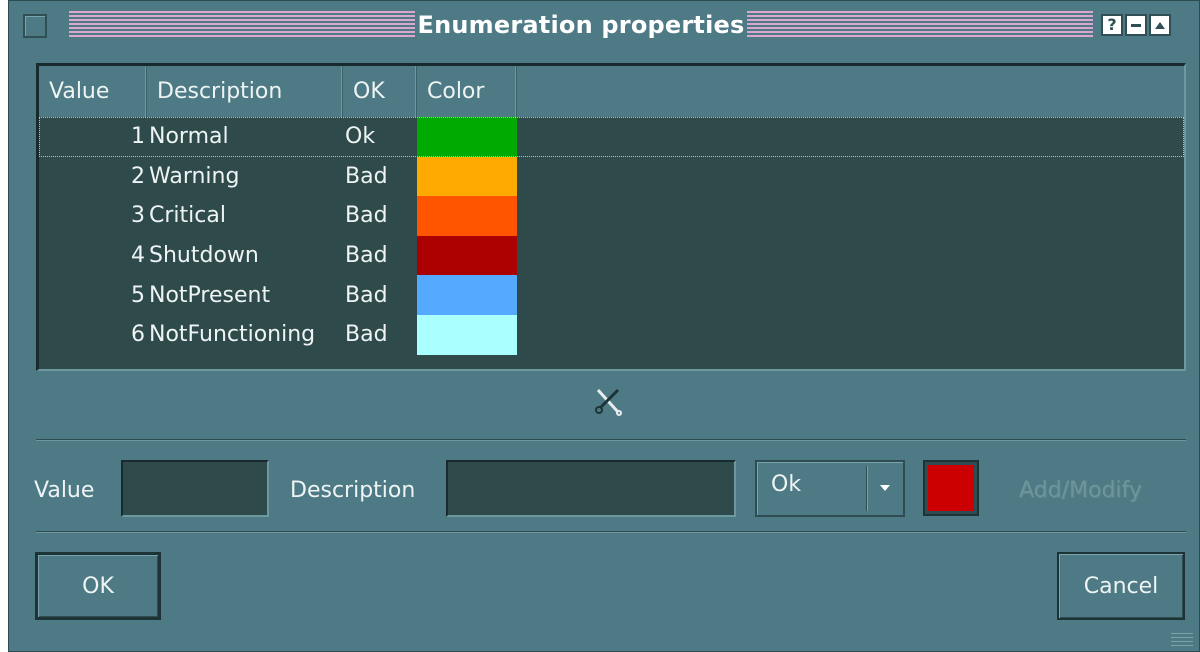 This screenshot has height=652, width=1200. What do you see at coordinates (195, 488) in the screenshot?
I see `value-input` at bounding box center [195, 488].